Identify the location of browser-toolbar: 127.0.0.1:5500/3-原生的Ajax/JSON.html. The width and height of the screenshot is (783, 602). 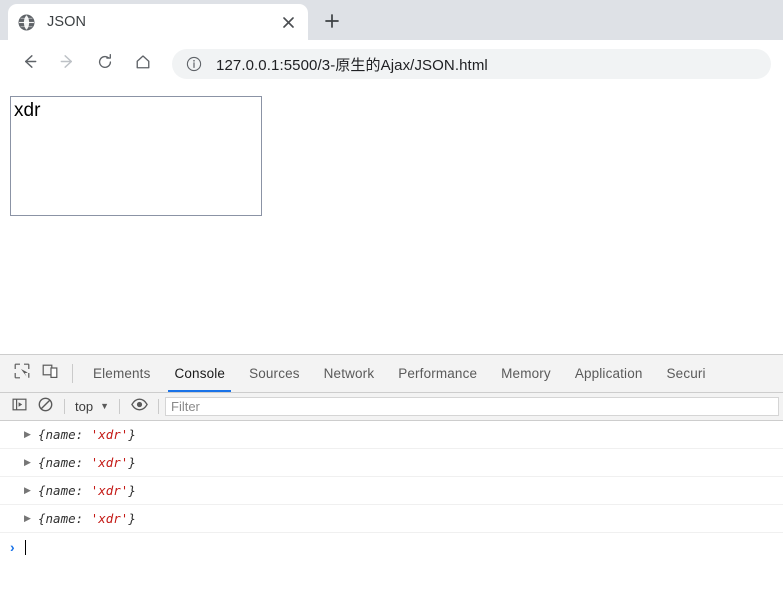
(391, 64).